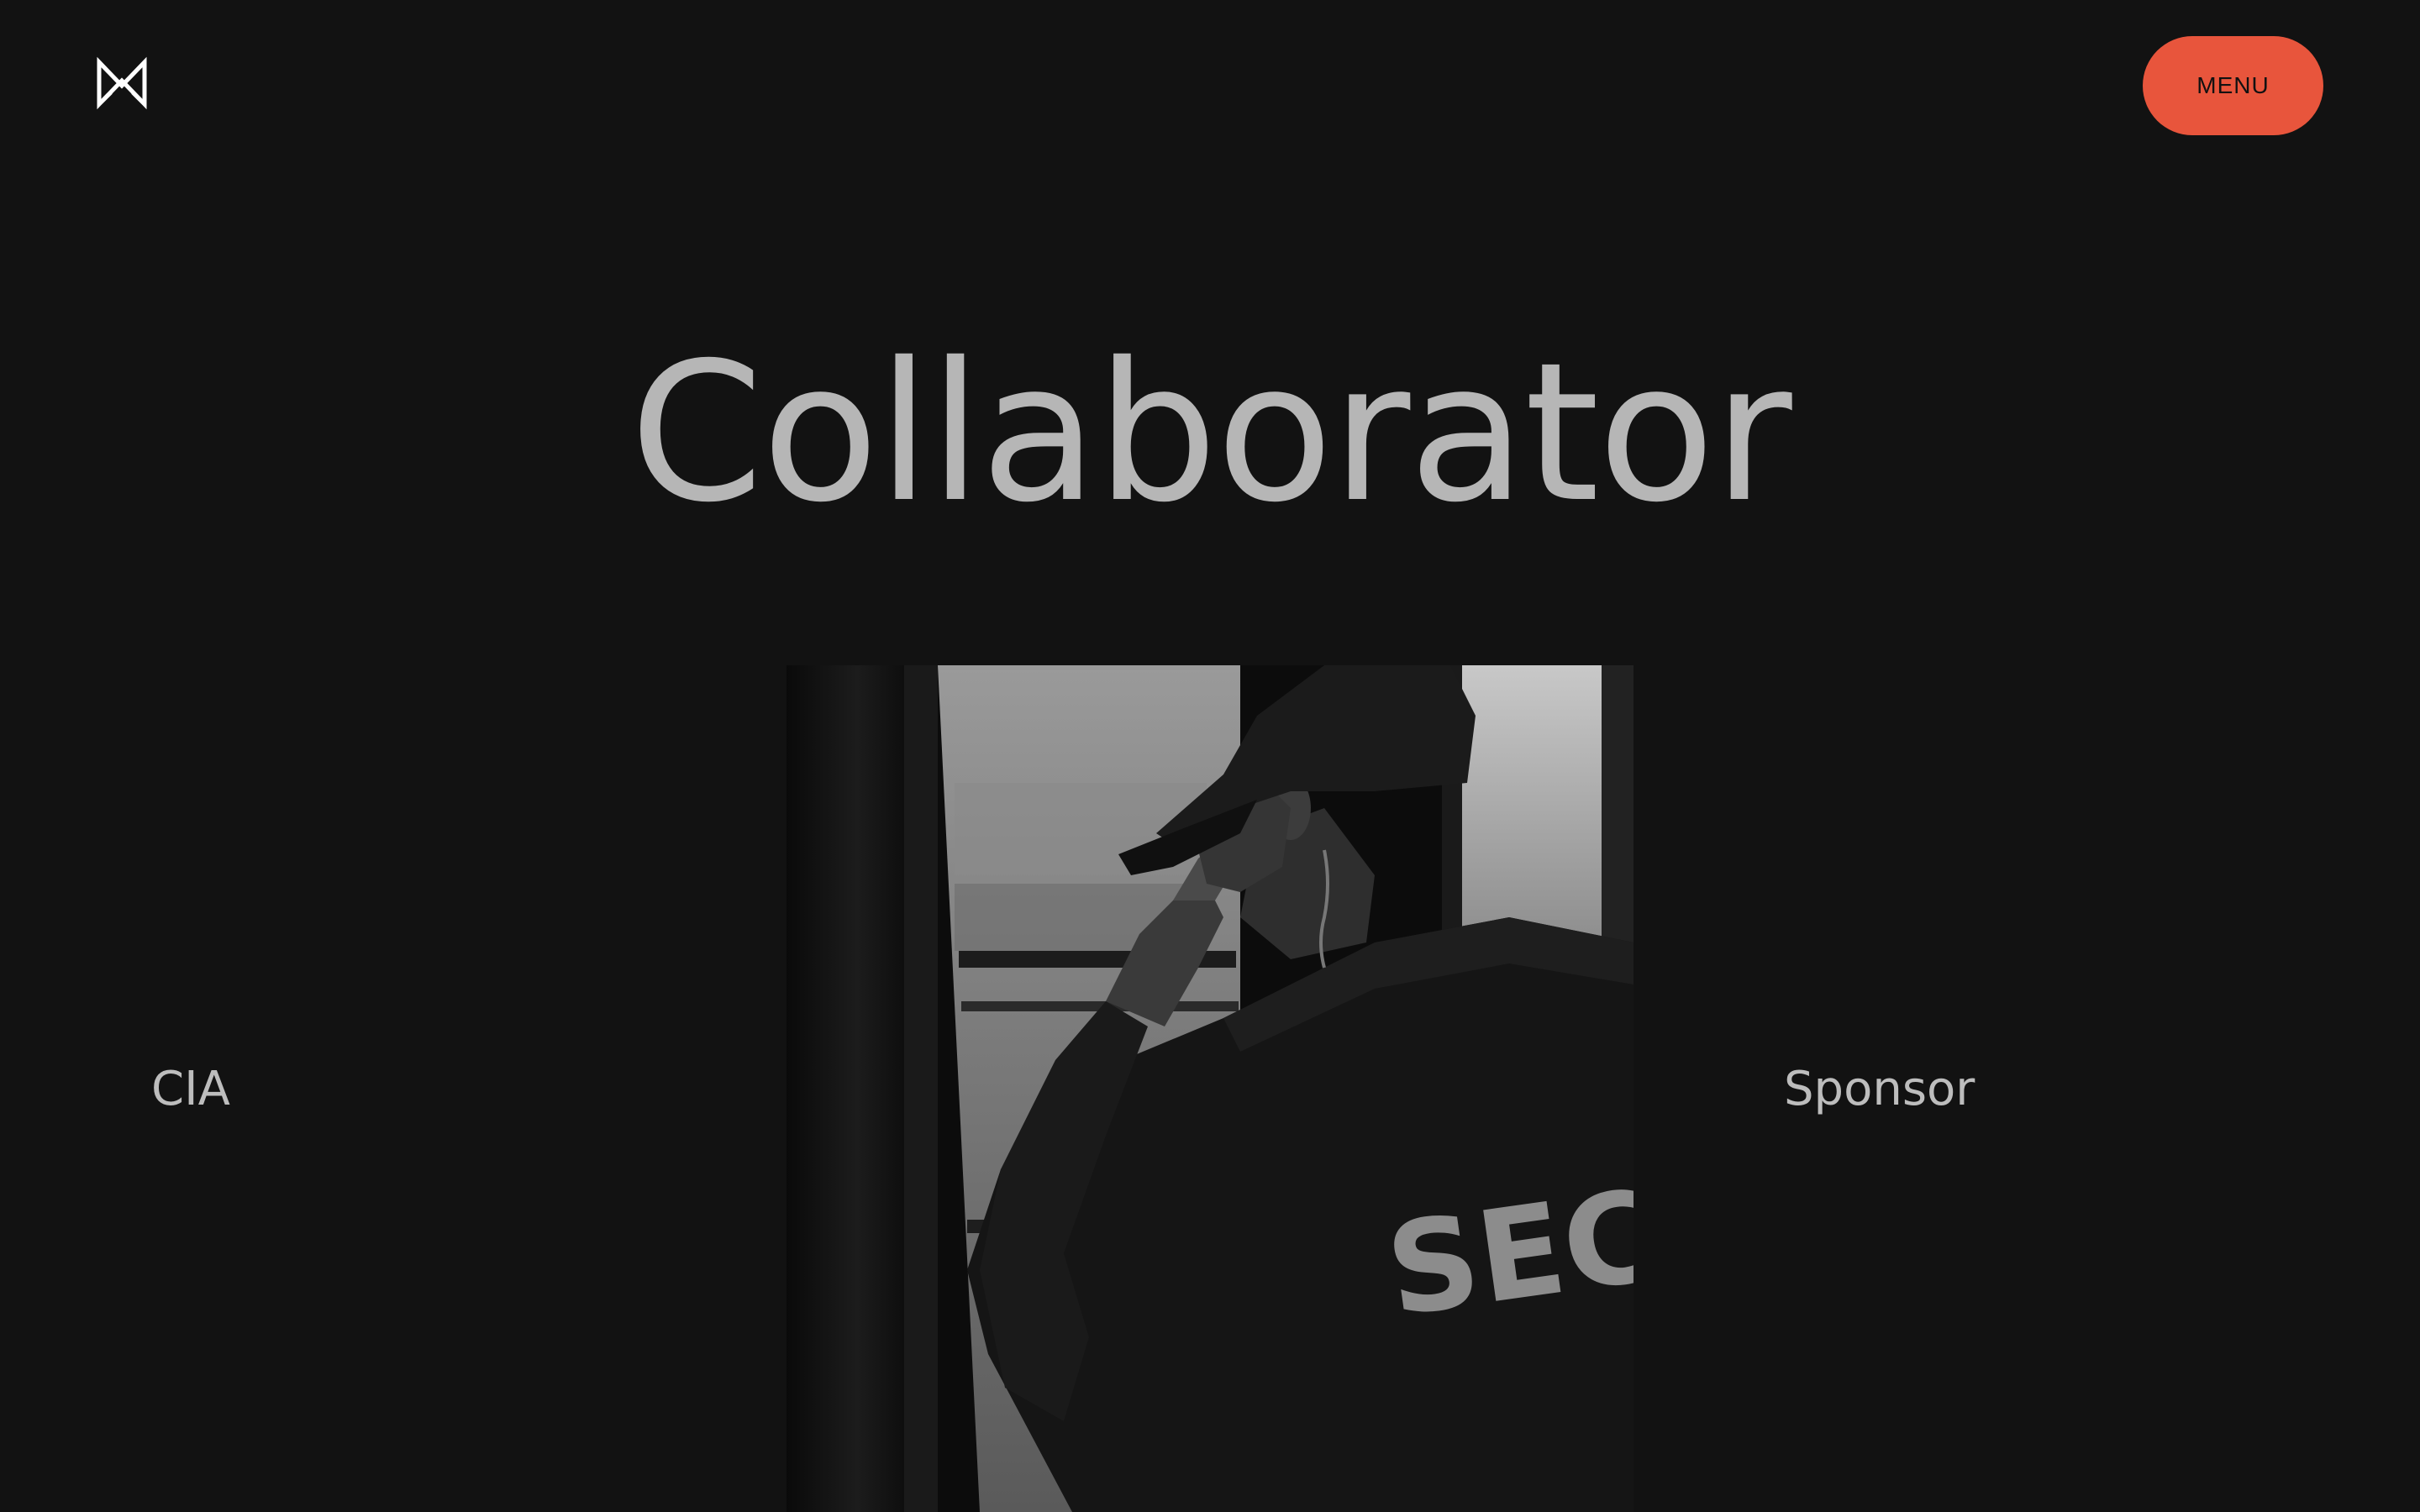  What do you see at coordinates (1879, 1089) in the screenshot?
I see `right-label: Sponsor` at bounding box center [1879, 1089].